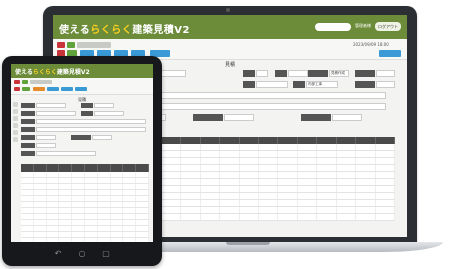 The height and width of the screenshot is (269, 459). Describe the element at coordinates (52, 72) in the screenshot. I see `tablet-app-logo: 使えるらくらく建築見積V2` at that location.